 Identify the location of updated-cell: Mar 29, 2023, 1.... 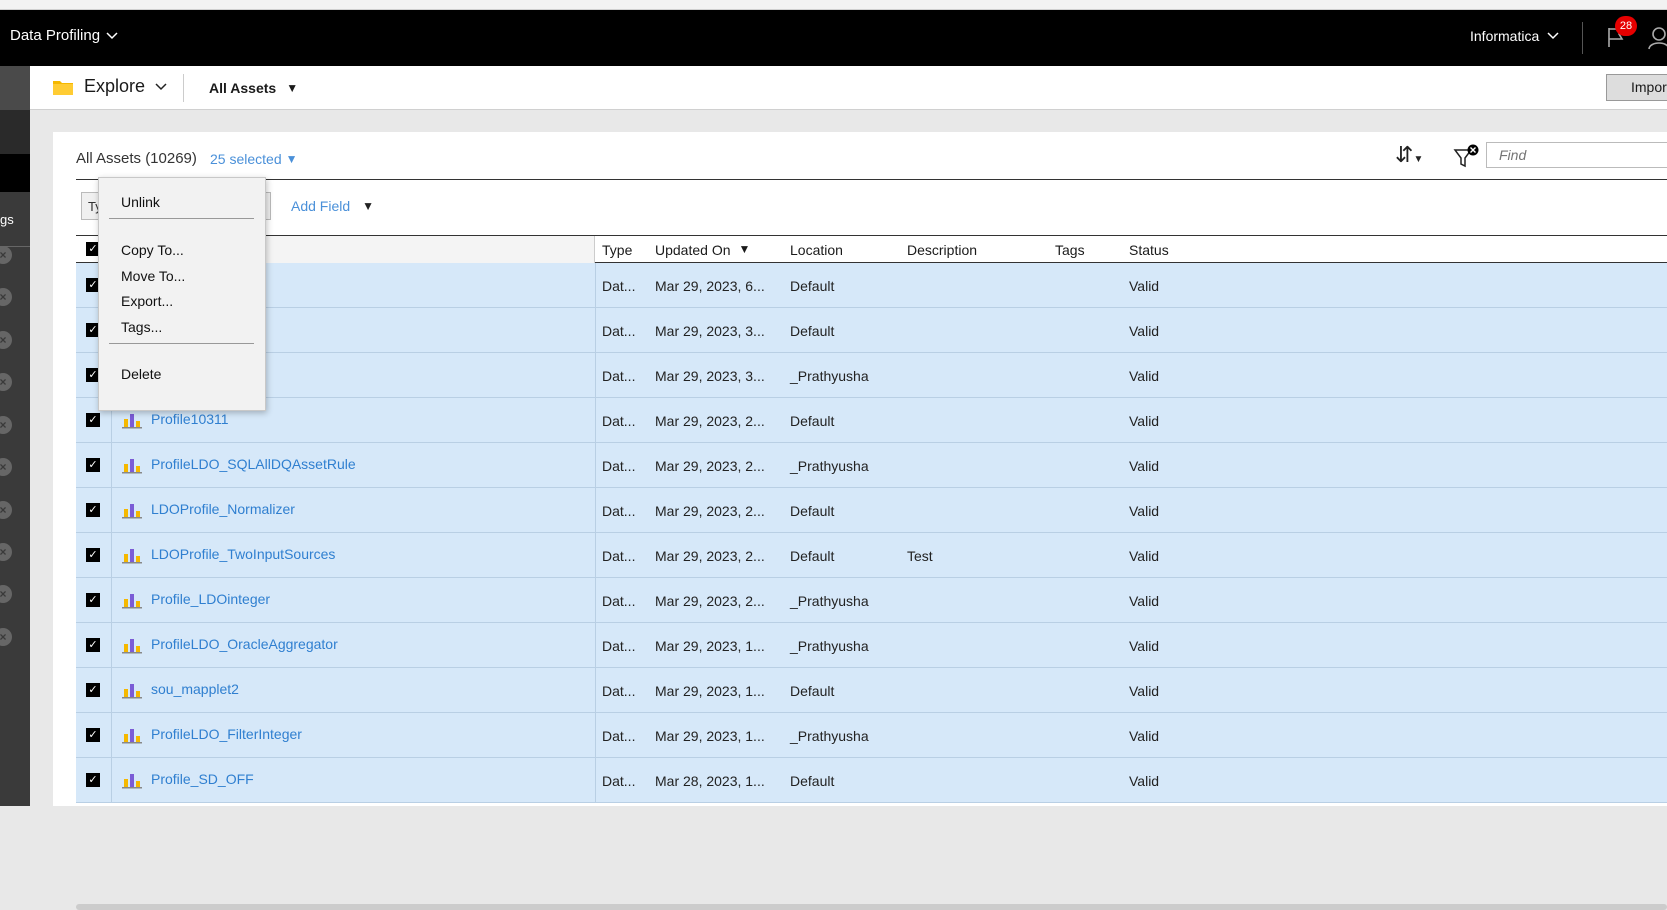
(710, 691).